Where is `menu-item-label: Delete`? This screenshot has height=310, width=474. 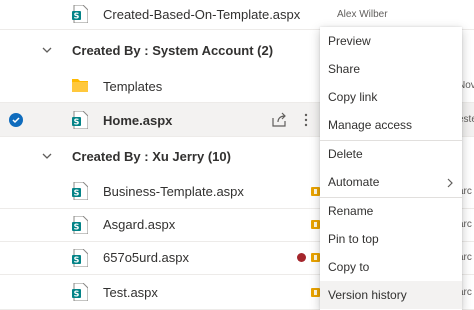 menu-item-label: Delete is located at coordinates (345, 154).